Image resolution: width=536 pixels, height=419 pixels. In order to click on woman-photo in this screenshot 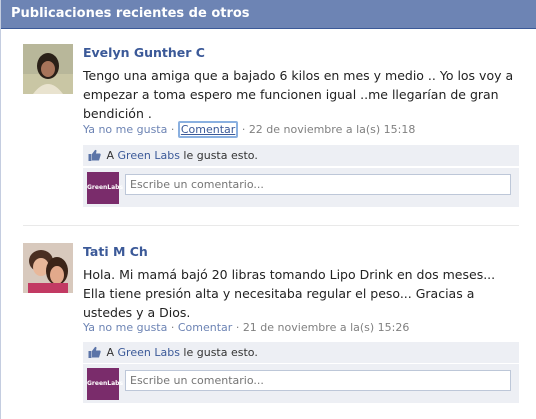, I will do `click(48, 69)`.